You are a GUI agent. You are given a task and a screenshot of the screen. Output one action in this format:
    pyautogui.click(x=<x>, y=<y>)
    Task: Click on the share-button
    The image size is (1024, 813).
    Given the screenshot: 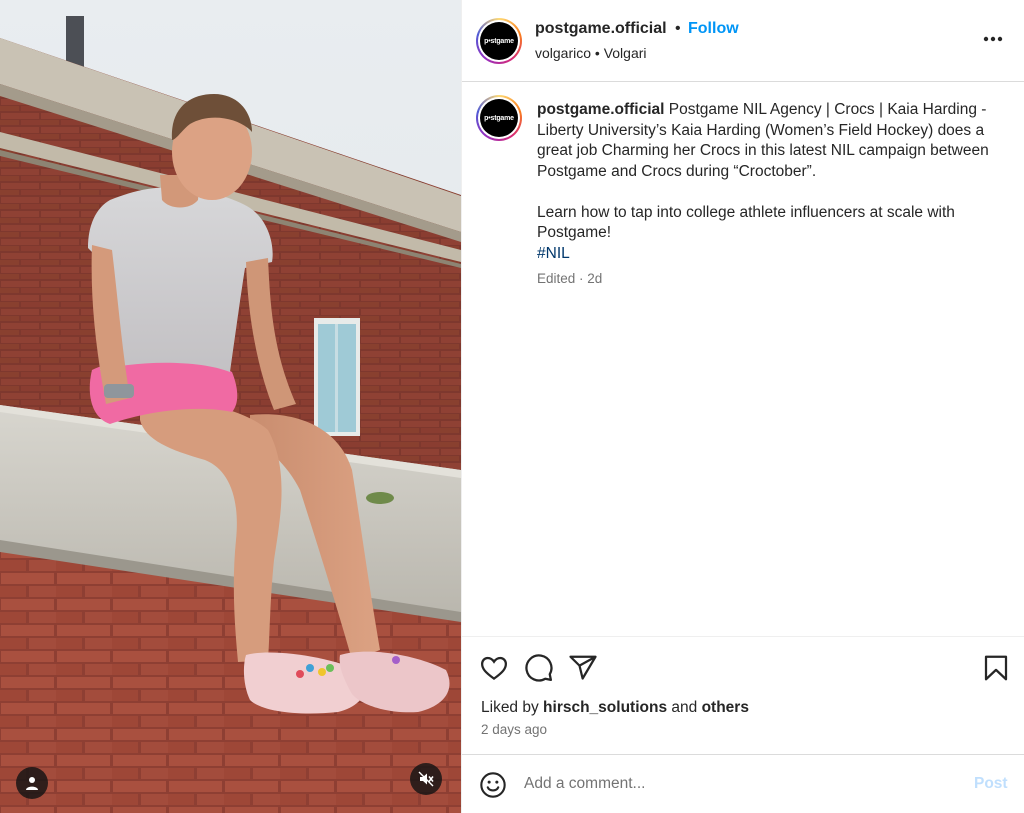 What is the action you would take?
    pyautogui.click(x=583, y=668)
    